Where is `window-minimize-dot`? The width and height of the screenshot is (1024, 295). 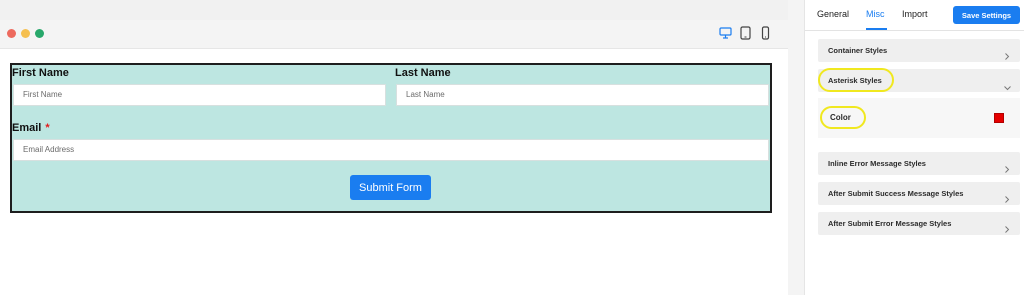
window-minimize-dot is located at coordinates (25, 33).